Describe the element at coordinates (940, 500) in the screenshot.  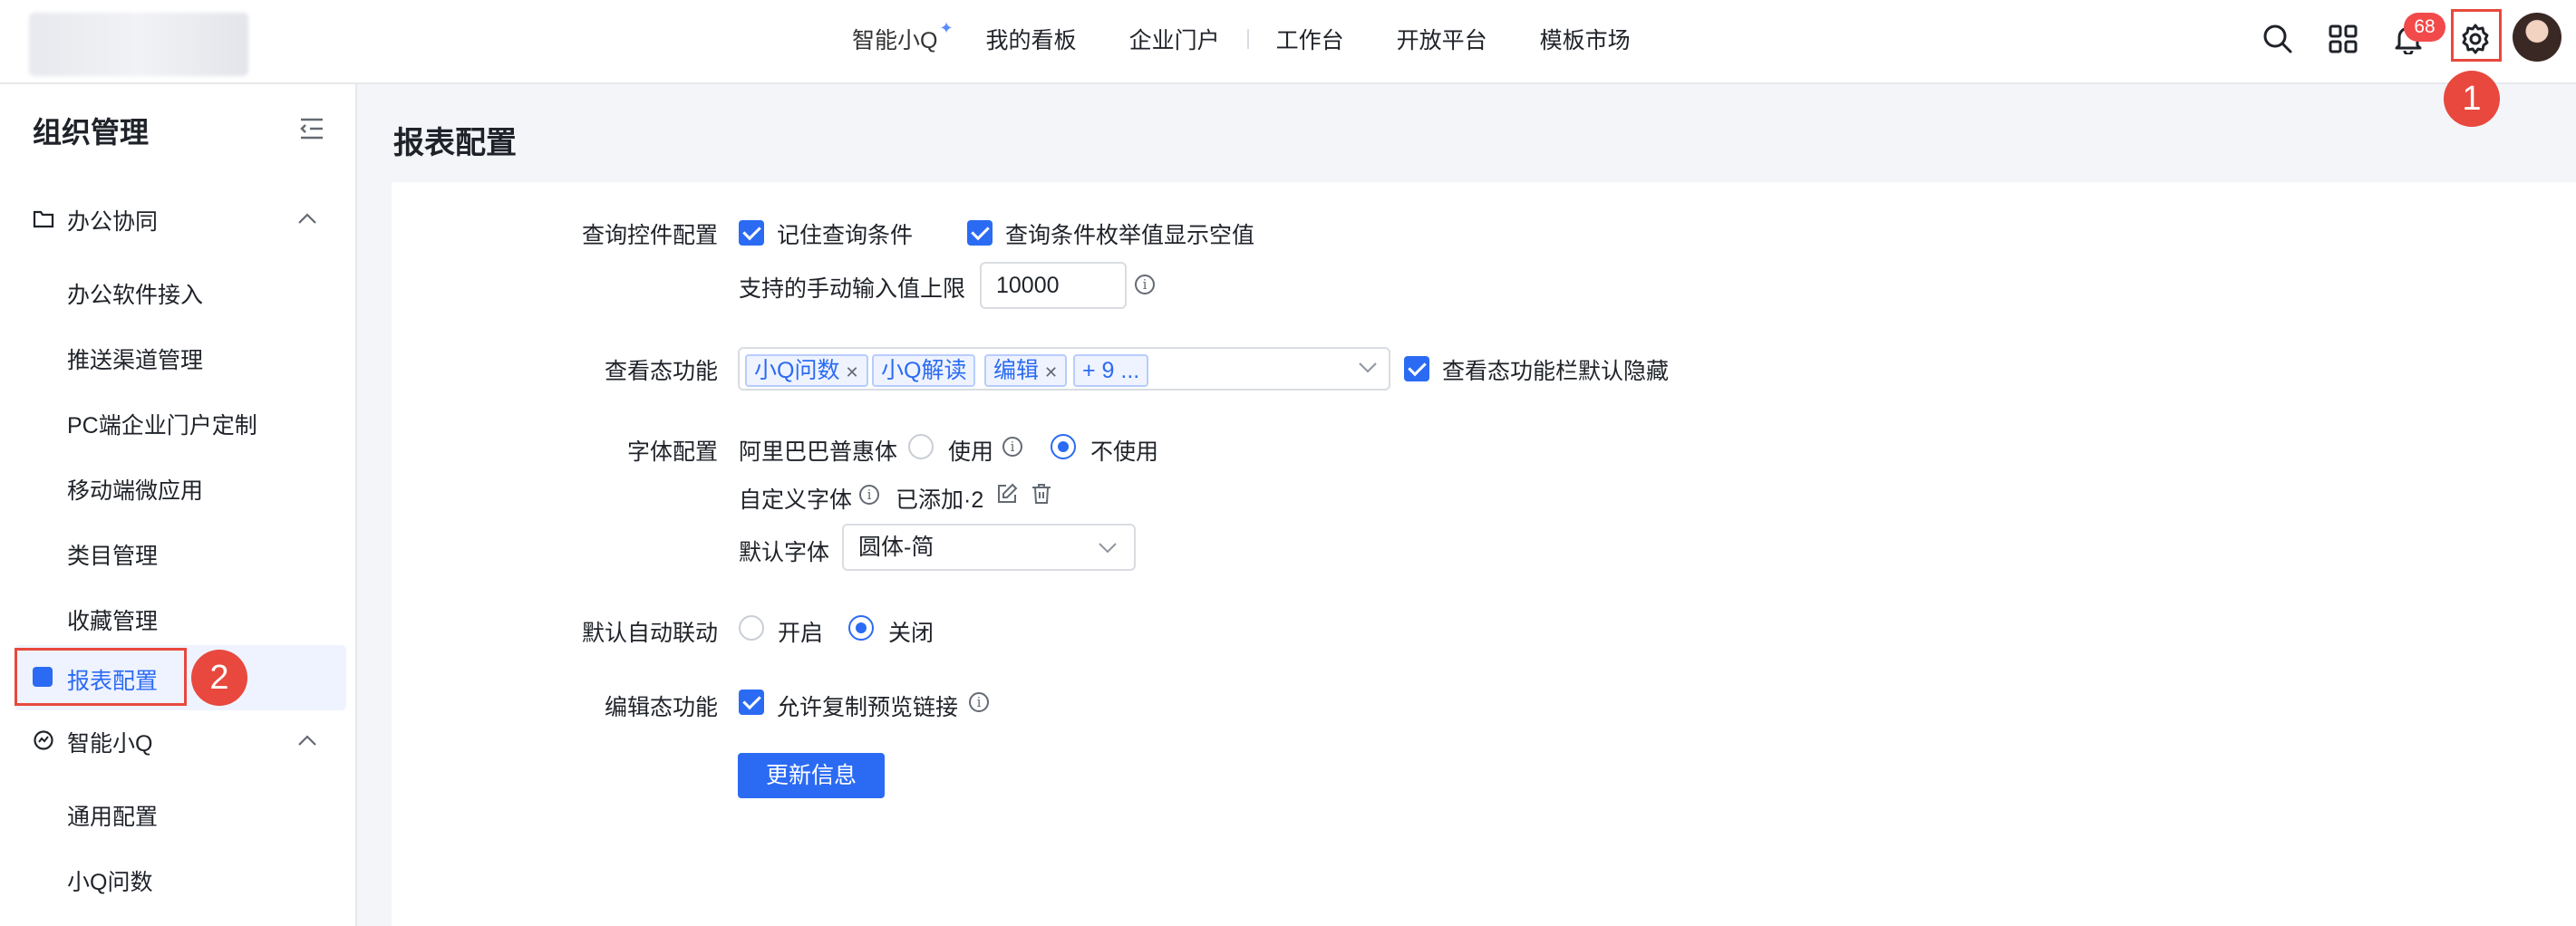
I see `custom-font-status: 已添加·2` at that location.